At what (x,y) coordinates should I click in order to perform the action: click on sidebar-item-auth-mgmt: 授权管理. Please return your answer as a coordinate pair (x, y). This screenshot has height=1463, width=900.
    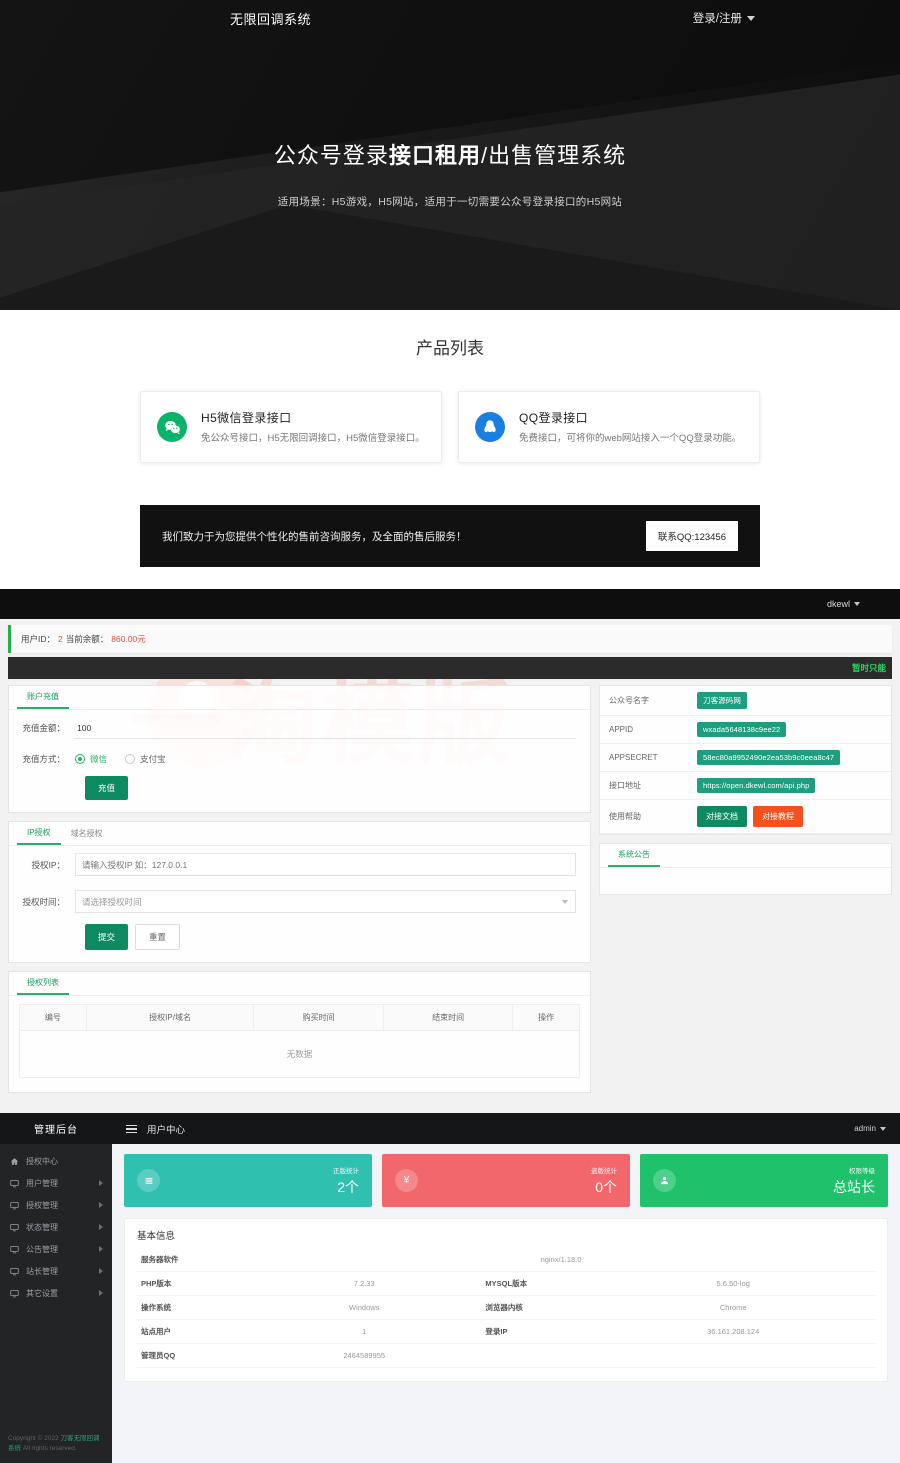
    Looking at the image, I should click on (56, 1205).